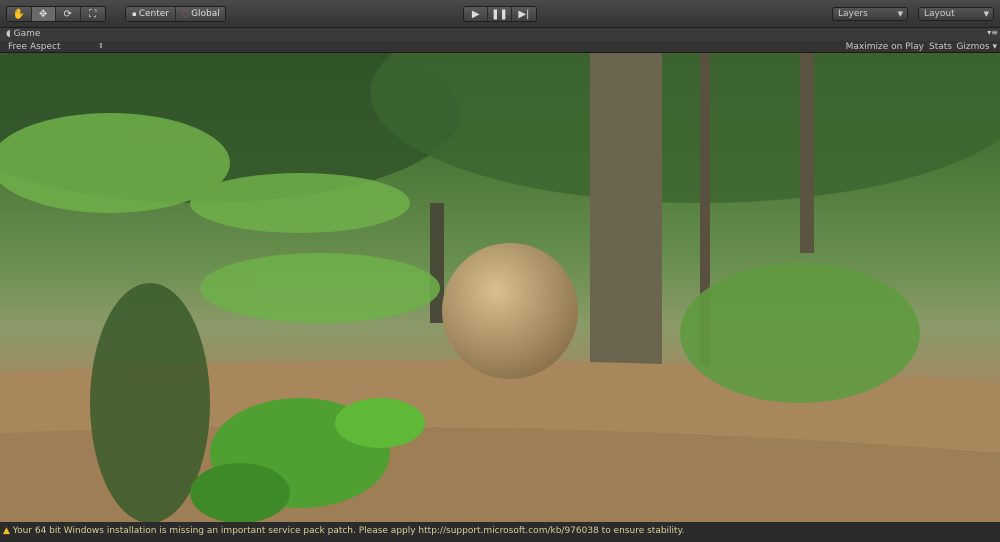 The width and height of the screenshot is (1000, 542). What do you see at coordinates (476, 14) in the screenshot?
I see `play-icon: ▶` at bounding box center [476, 14].